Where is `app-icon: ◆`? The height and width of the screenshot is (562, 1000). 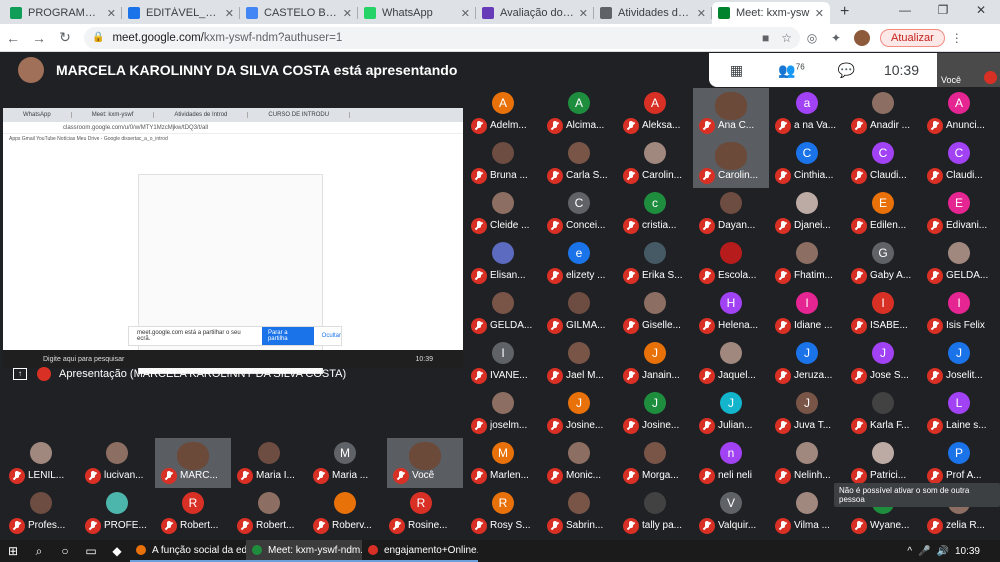 app-icon: ◆ is located at coordinates (117, 551).